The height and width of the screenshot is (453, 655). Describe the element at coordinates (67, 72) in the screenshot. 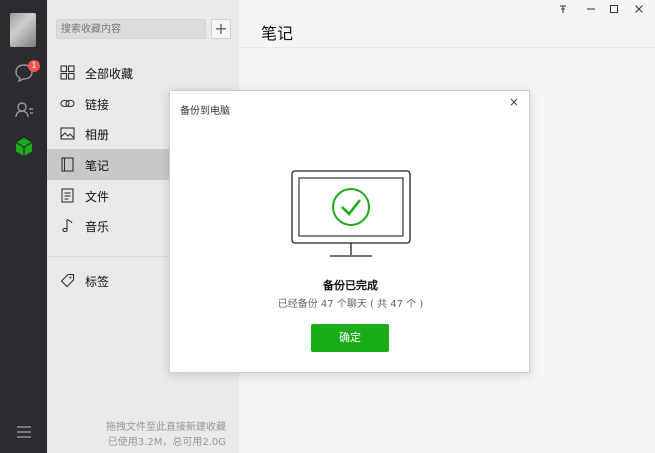

I see `grid-icon` at that location.